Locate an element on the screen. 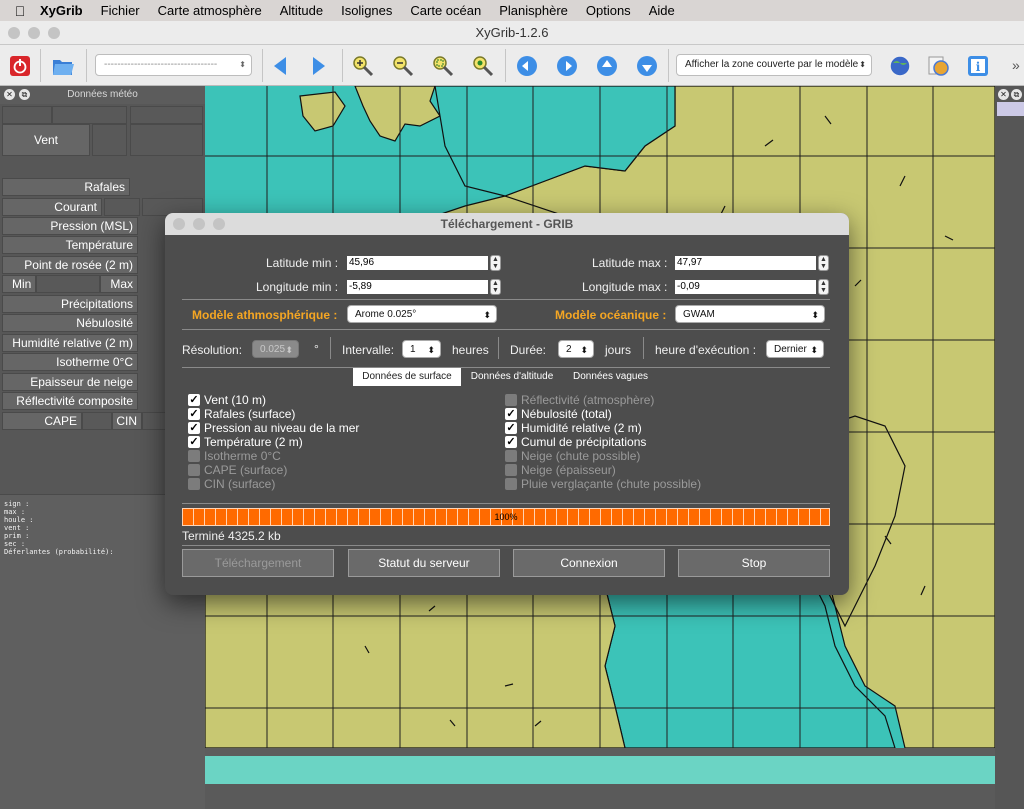 This screenshot has width=1024, height=809. menu-options: Options is located at coordinates (608, 10).